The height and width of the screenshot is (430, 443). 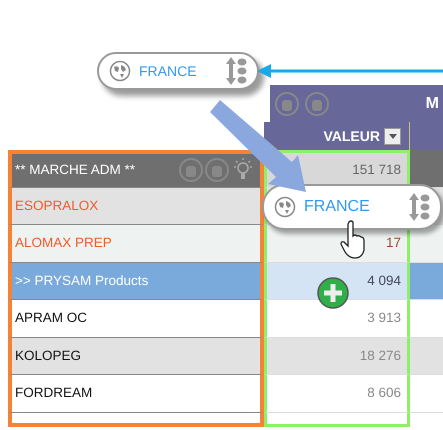 I want to click on row-label-cell: KOLOPEG, so click(x=136, y=356).